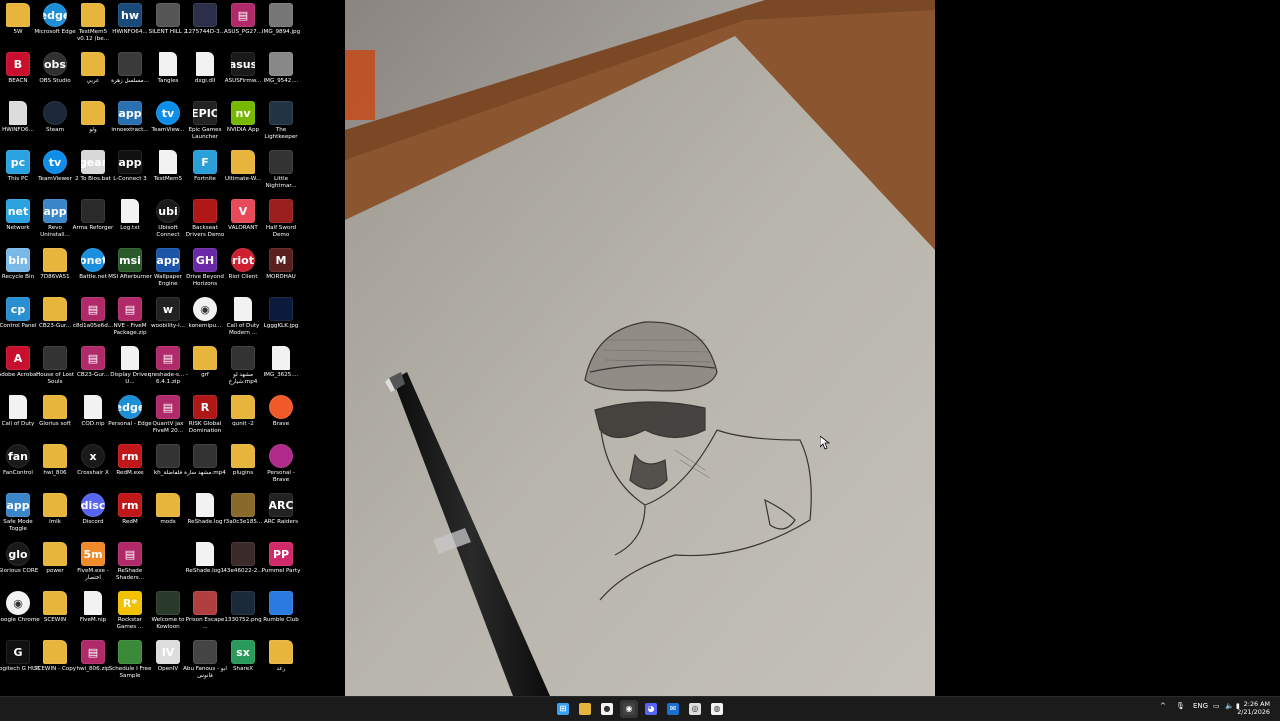 Image resolution: width=1280 pixels, height=721 pixels. What do you see at coordinates (55, 76) in the screenshot?
I see `desktop-icon-obs-studio: obs OBS Studio` at bounding box center [55, 76].